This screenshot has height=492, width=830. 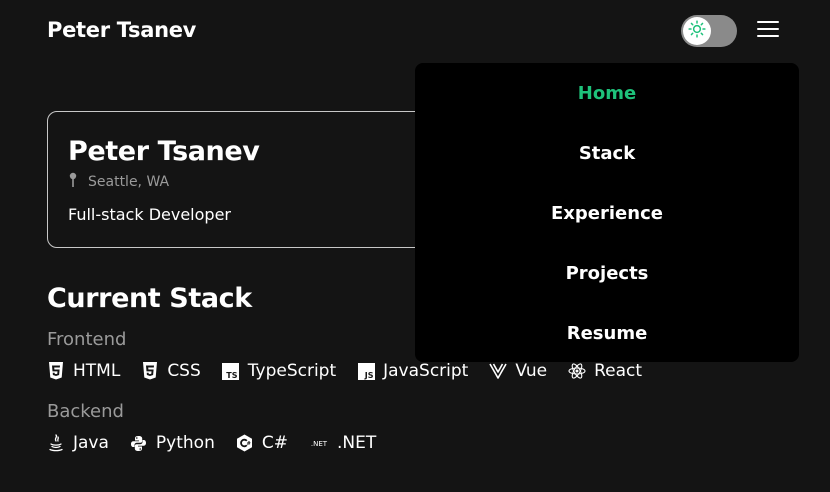 What do you see at coordinates (368, 375) in the screenshot?
I see `svg-text: JS` at bounding box center [368, 375].